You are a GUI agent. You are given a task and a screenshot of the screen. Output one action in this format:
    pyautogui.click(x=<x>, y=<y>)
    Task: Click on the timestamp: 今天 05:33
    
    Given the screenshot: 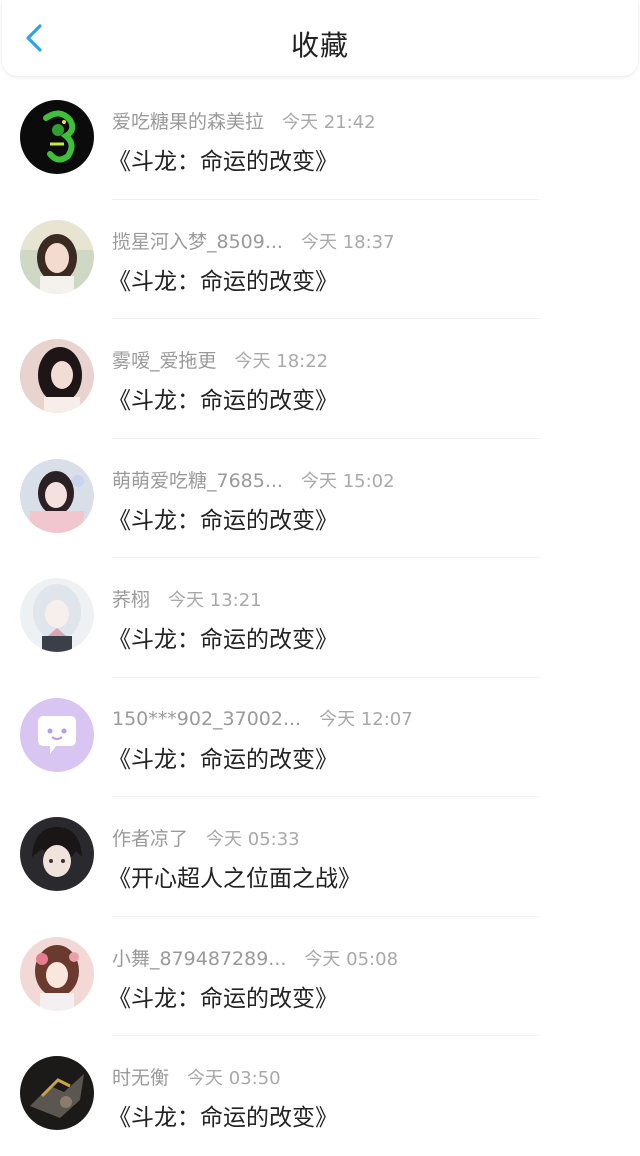 What is the action you would take?
    pyautogui.click(x=253, y=839)
    